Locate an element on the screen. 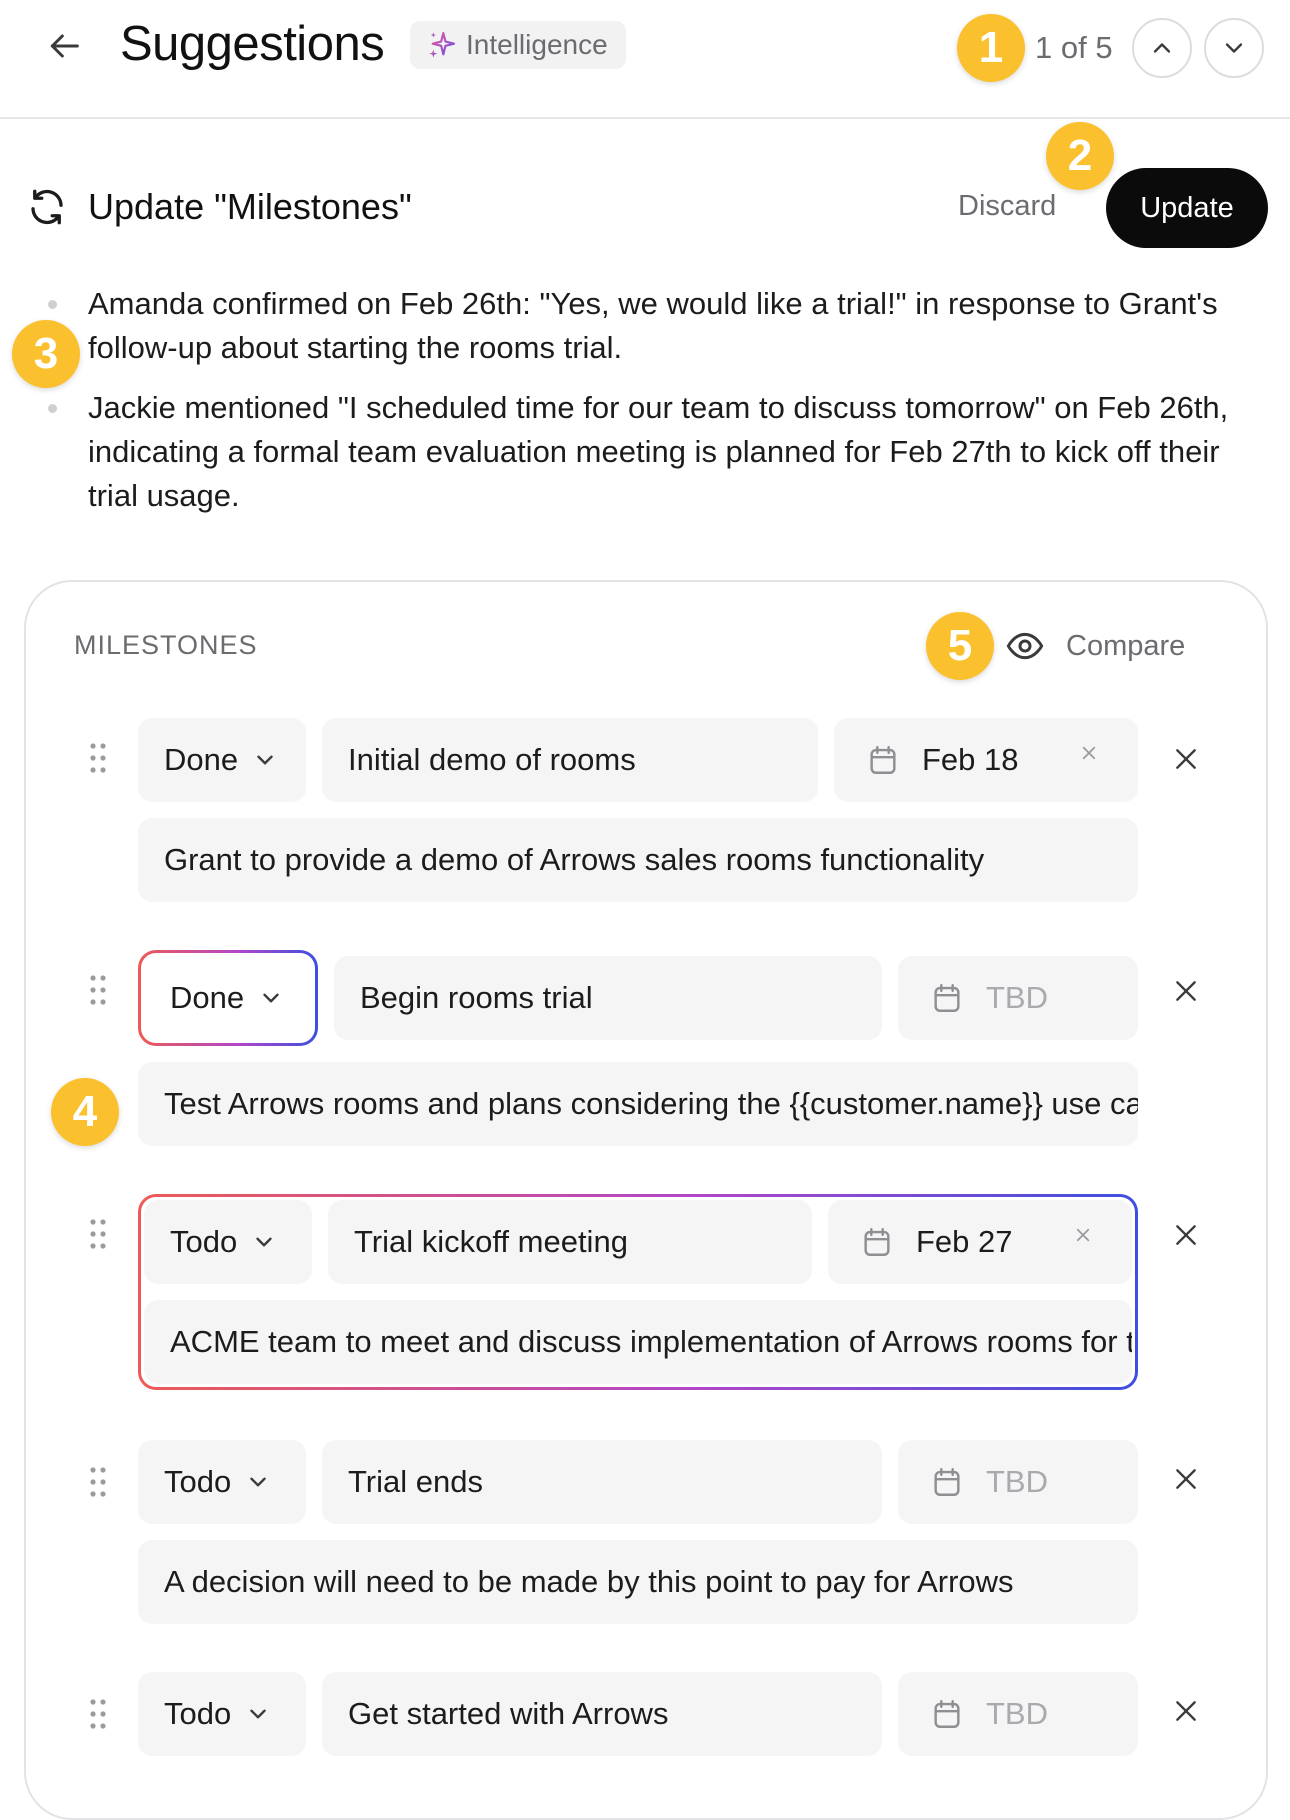  milestones-section-label: MILESTONES is located at coordinates (166, 645).